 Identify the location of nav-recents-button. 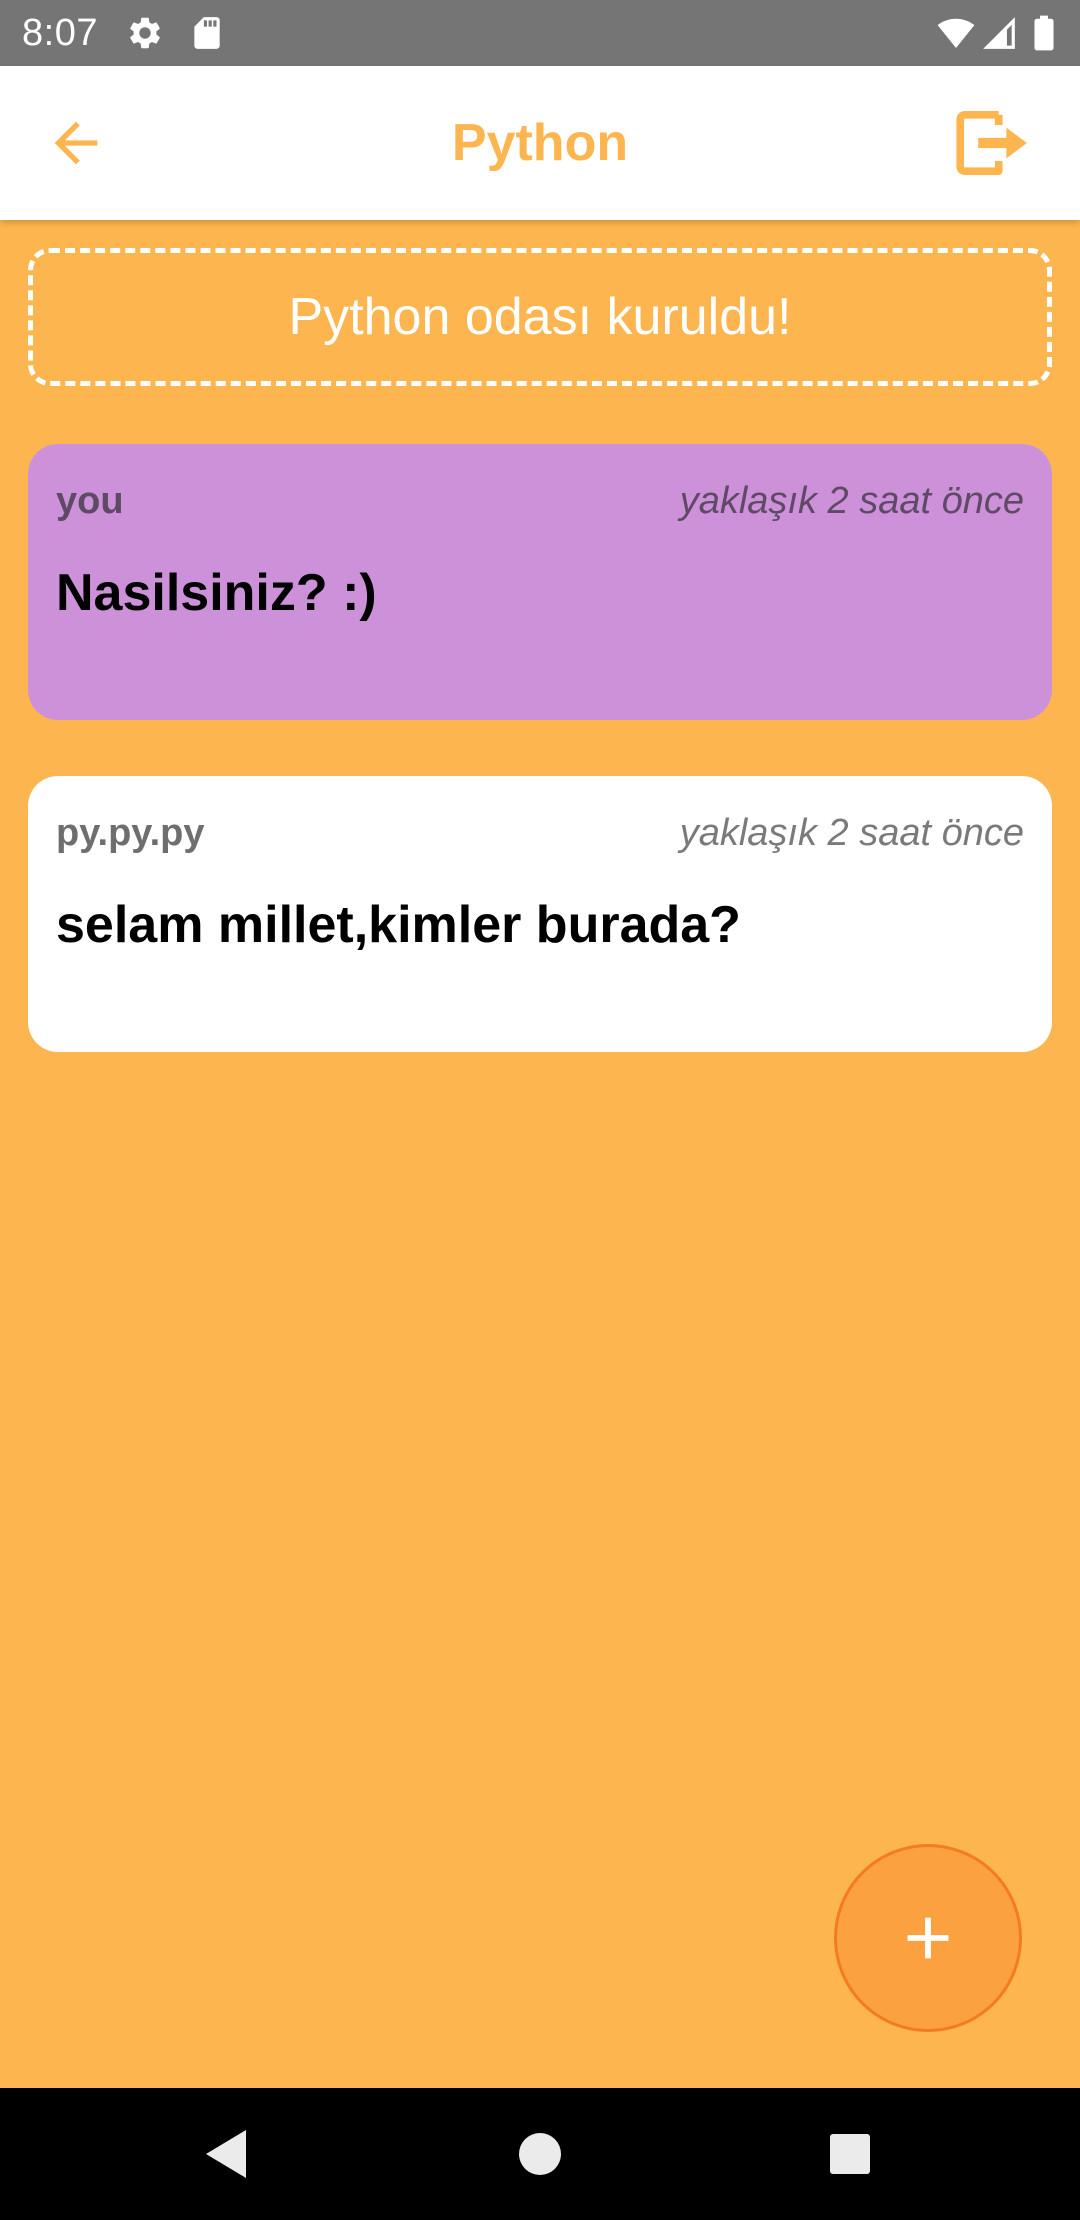
(850, 2154).